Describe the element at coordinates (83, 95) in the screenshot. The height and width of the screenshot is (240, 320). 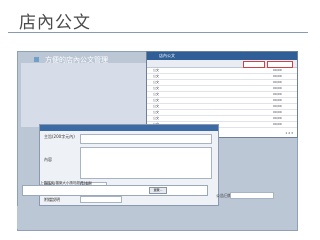
I see `background-list-area` at that location.